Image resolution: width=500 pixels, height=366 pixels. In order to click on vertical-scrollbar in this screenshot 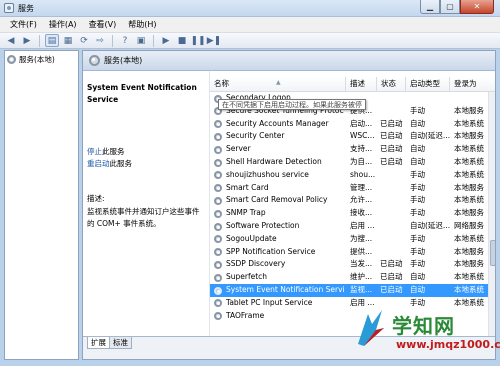, I will do `click(491, 214)`.